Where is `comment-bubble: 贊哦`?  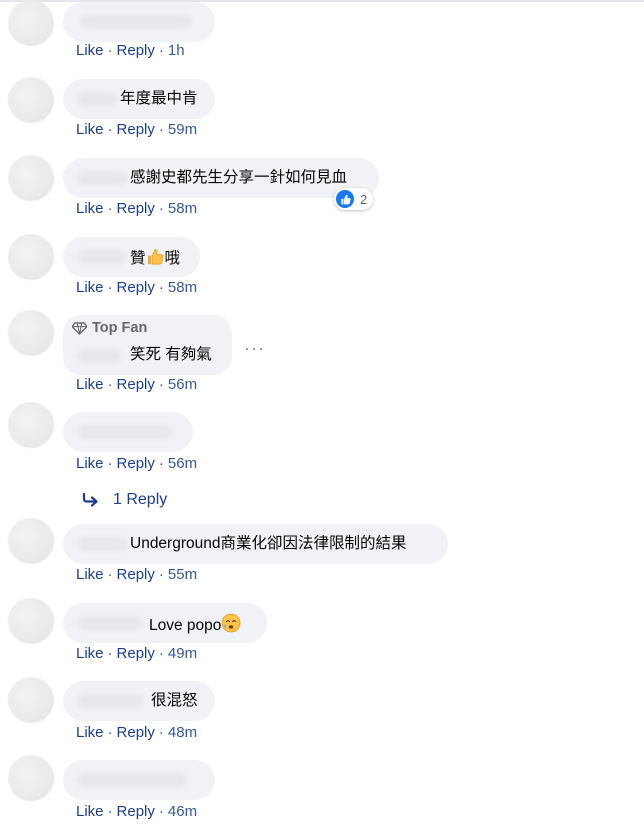 comment-bubble: 贊哦 is located at coordinates (131, 257).